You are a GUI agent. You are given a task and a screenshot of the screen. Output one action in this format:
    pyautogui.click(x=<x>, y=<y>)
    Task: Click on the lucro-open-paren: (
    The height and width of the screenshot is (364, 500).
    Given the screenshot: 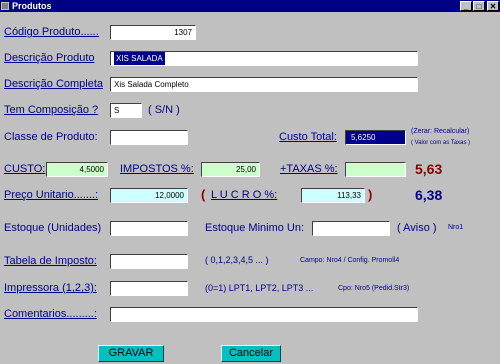 What is the action you would take?
    pyautogui.click(x=203, y=194)
    